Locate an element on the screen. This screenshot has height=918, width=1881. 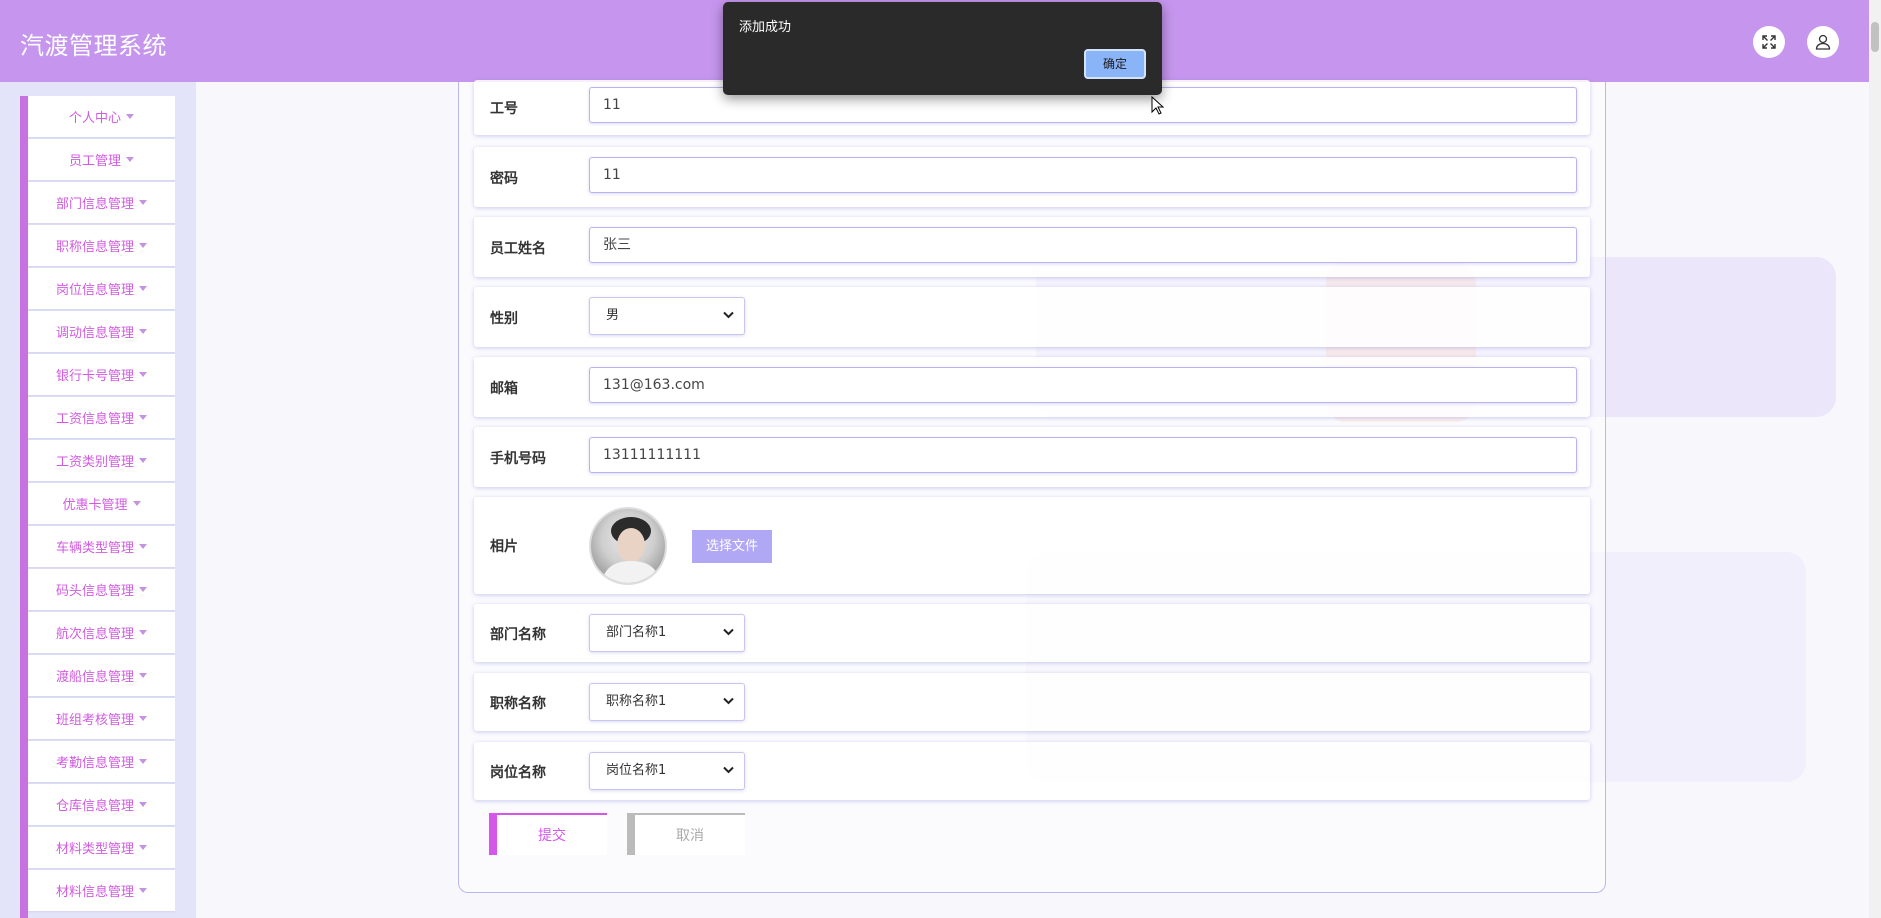
alert-message: 添加成功 is located at coordinates (765, 27).